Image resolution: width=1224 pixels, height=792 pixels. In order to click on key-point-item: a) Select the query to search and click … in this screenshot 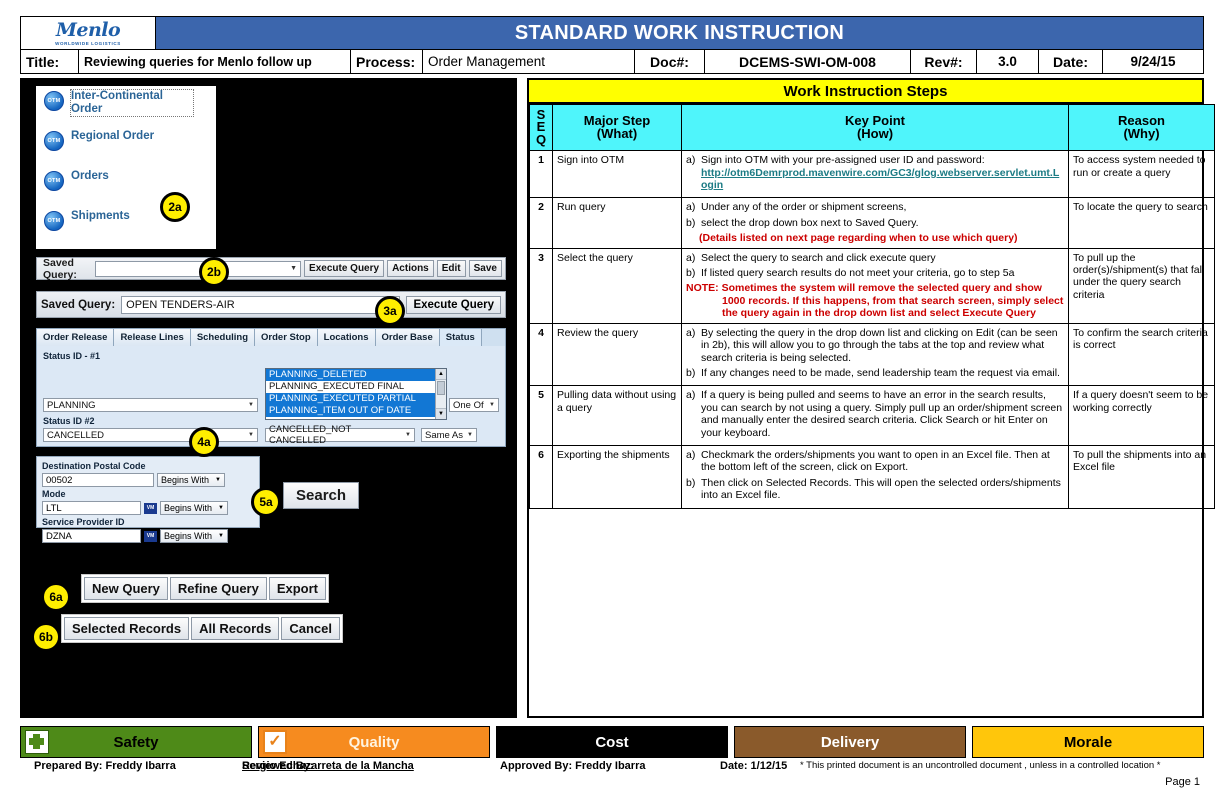, I will do `click(875, 258)`.